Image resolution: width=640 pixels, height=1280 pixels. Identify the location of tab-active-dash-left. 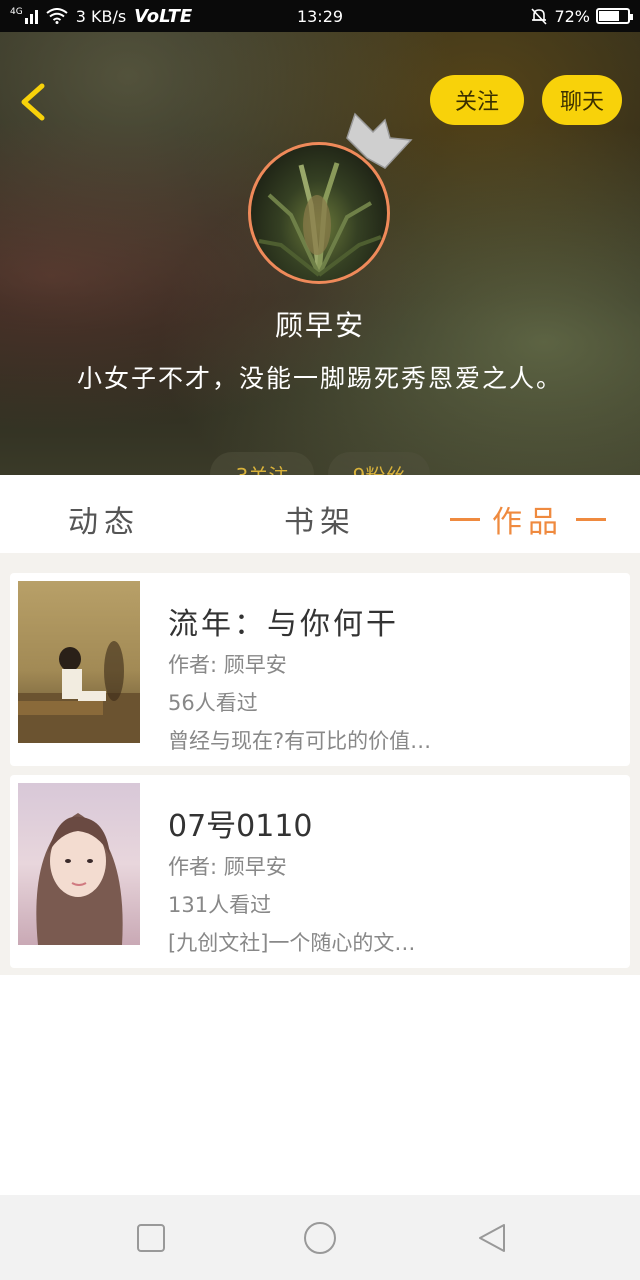
(465, 519).